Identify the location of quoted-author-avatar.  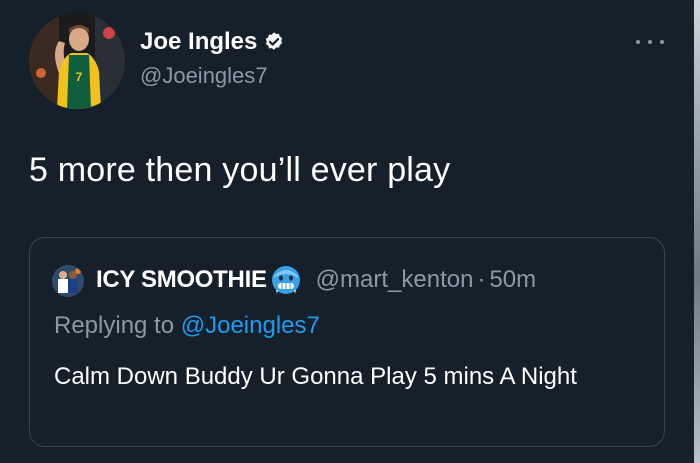
(68, 281).